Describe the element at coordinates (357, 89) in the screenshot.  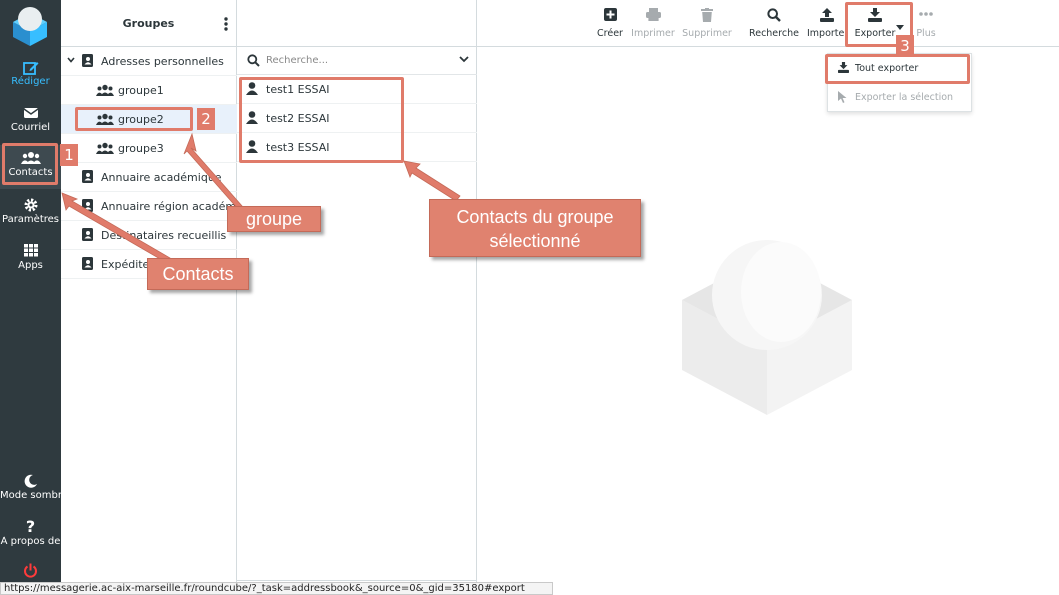
I see `contact-row: test1 ESSAI` at that location.